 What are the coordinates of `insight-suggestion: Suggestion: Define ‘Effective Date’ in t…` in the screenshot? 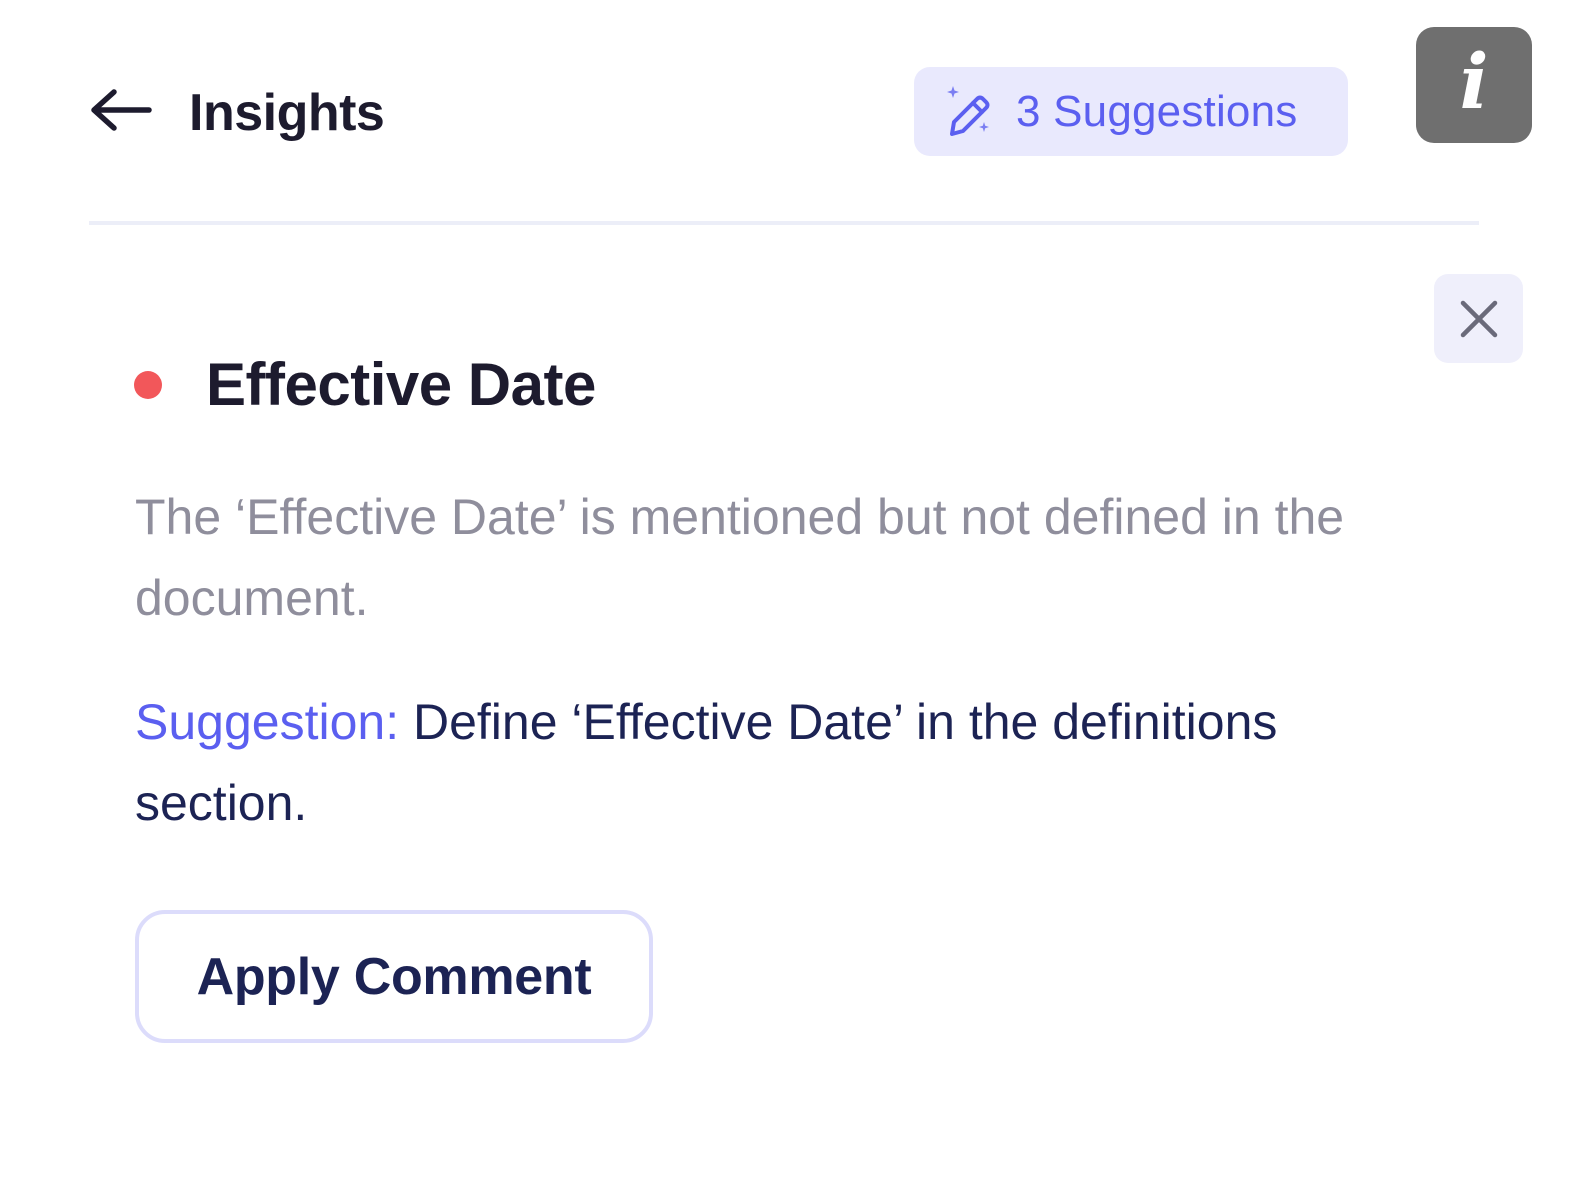 It's located at (765, 763).